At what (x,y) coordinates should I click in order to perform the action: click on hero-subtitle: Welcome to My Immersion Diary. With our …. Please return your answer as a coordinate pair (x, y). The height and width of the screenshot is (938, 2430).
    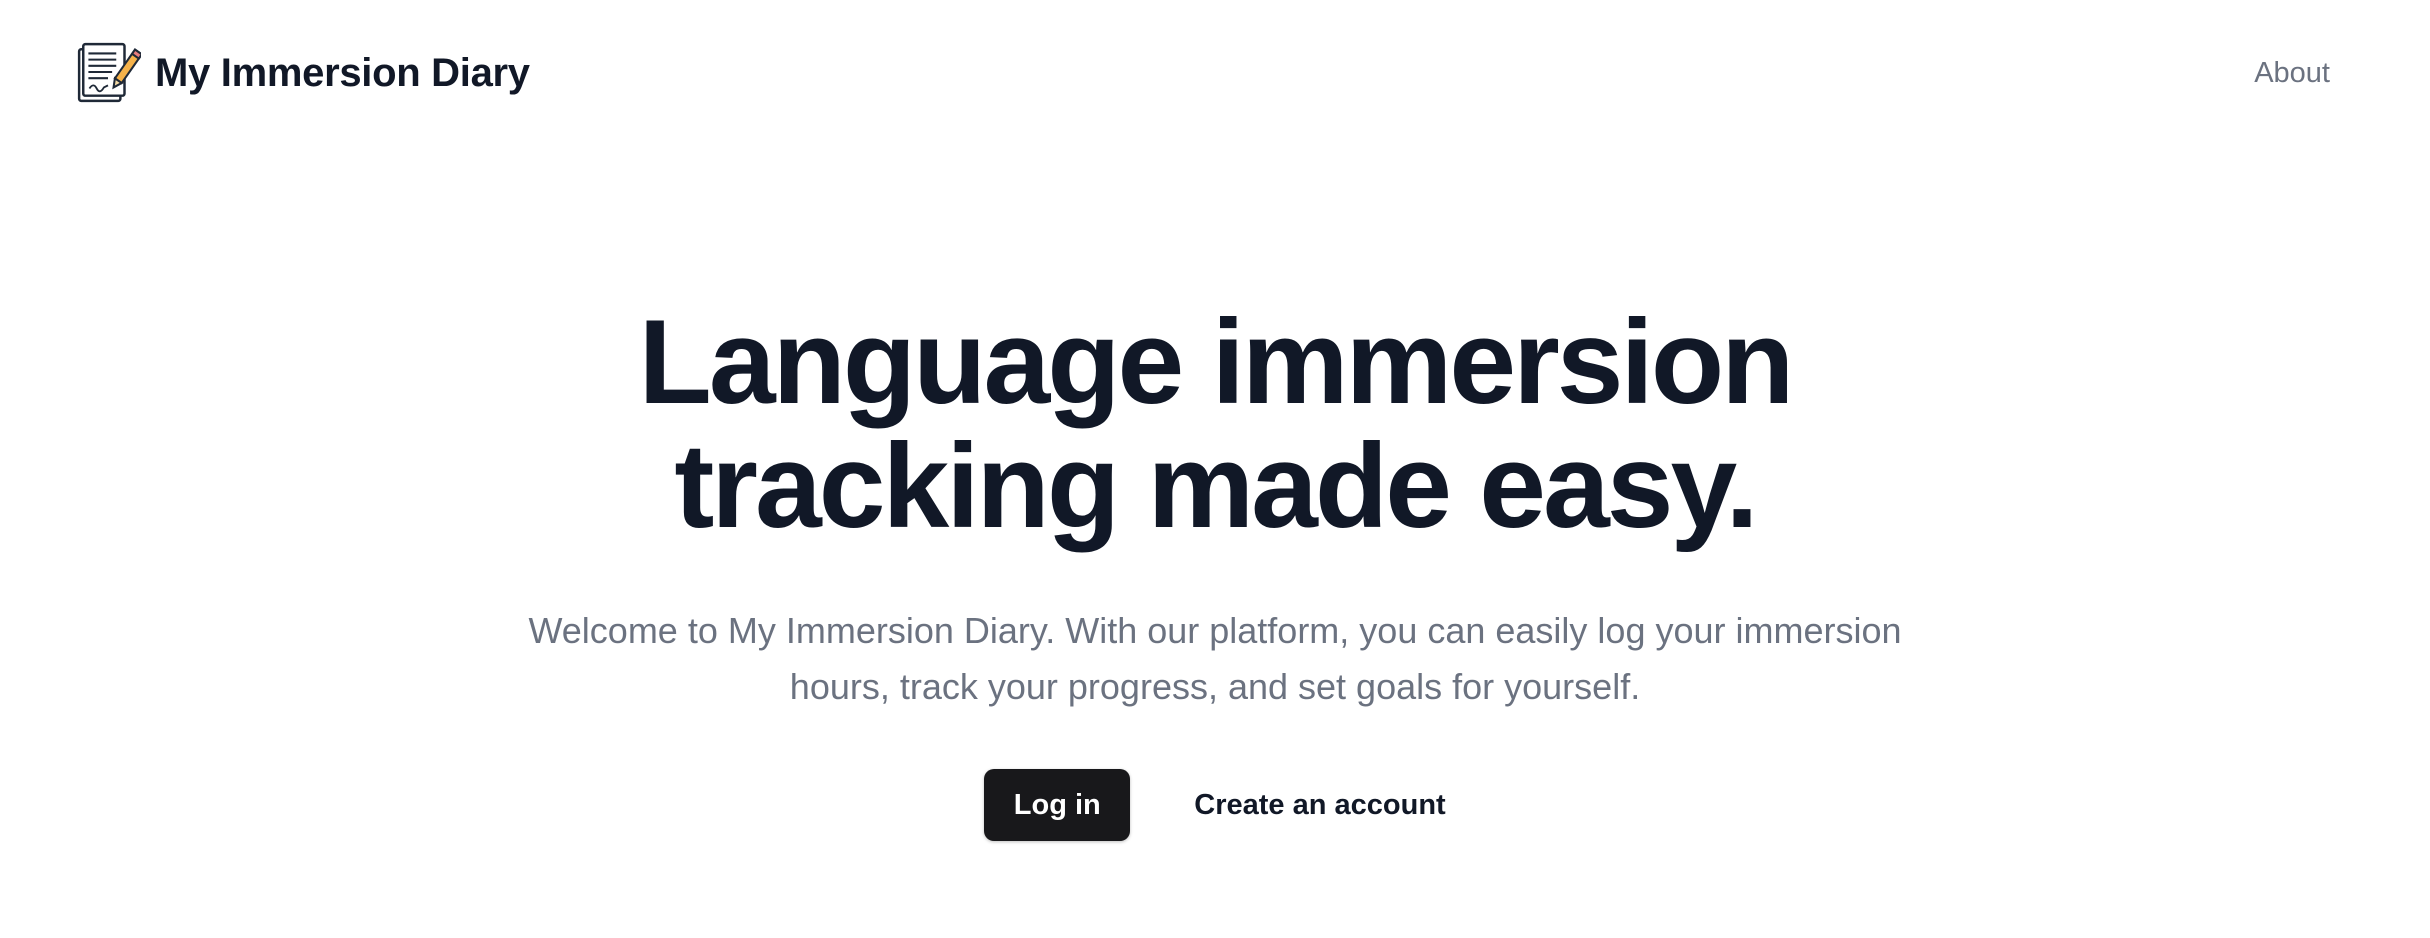
    Looking at the image, I should click on (1215, 659).